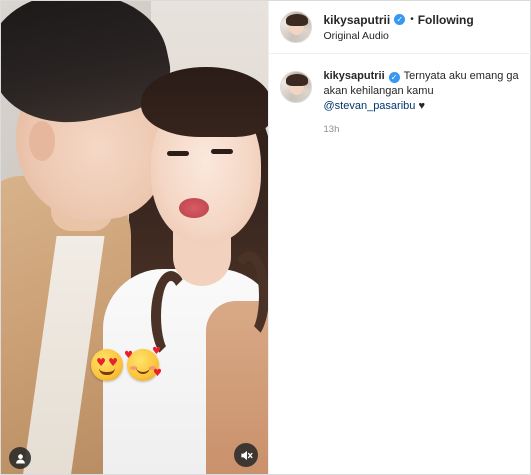  I want to click on author-username: kikysaputrii, so click(357, 20).